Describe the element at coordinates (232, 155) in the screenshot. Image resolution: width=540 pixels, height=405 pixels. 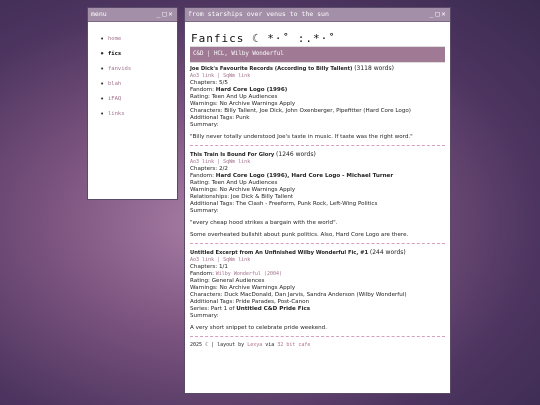
I see `work-title: This Train Is Bound For Glory` at that location.